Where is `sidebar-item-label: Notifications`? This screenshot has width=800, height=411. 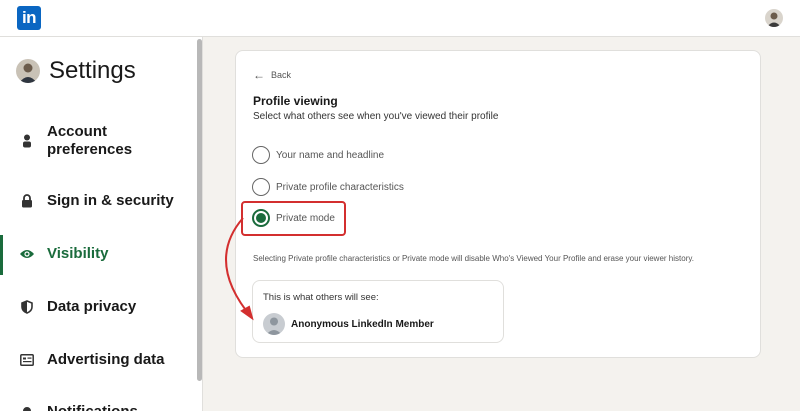
sidebar-item-label: Notifications is located at coordinates (92, 407).